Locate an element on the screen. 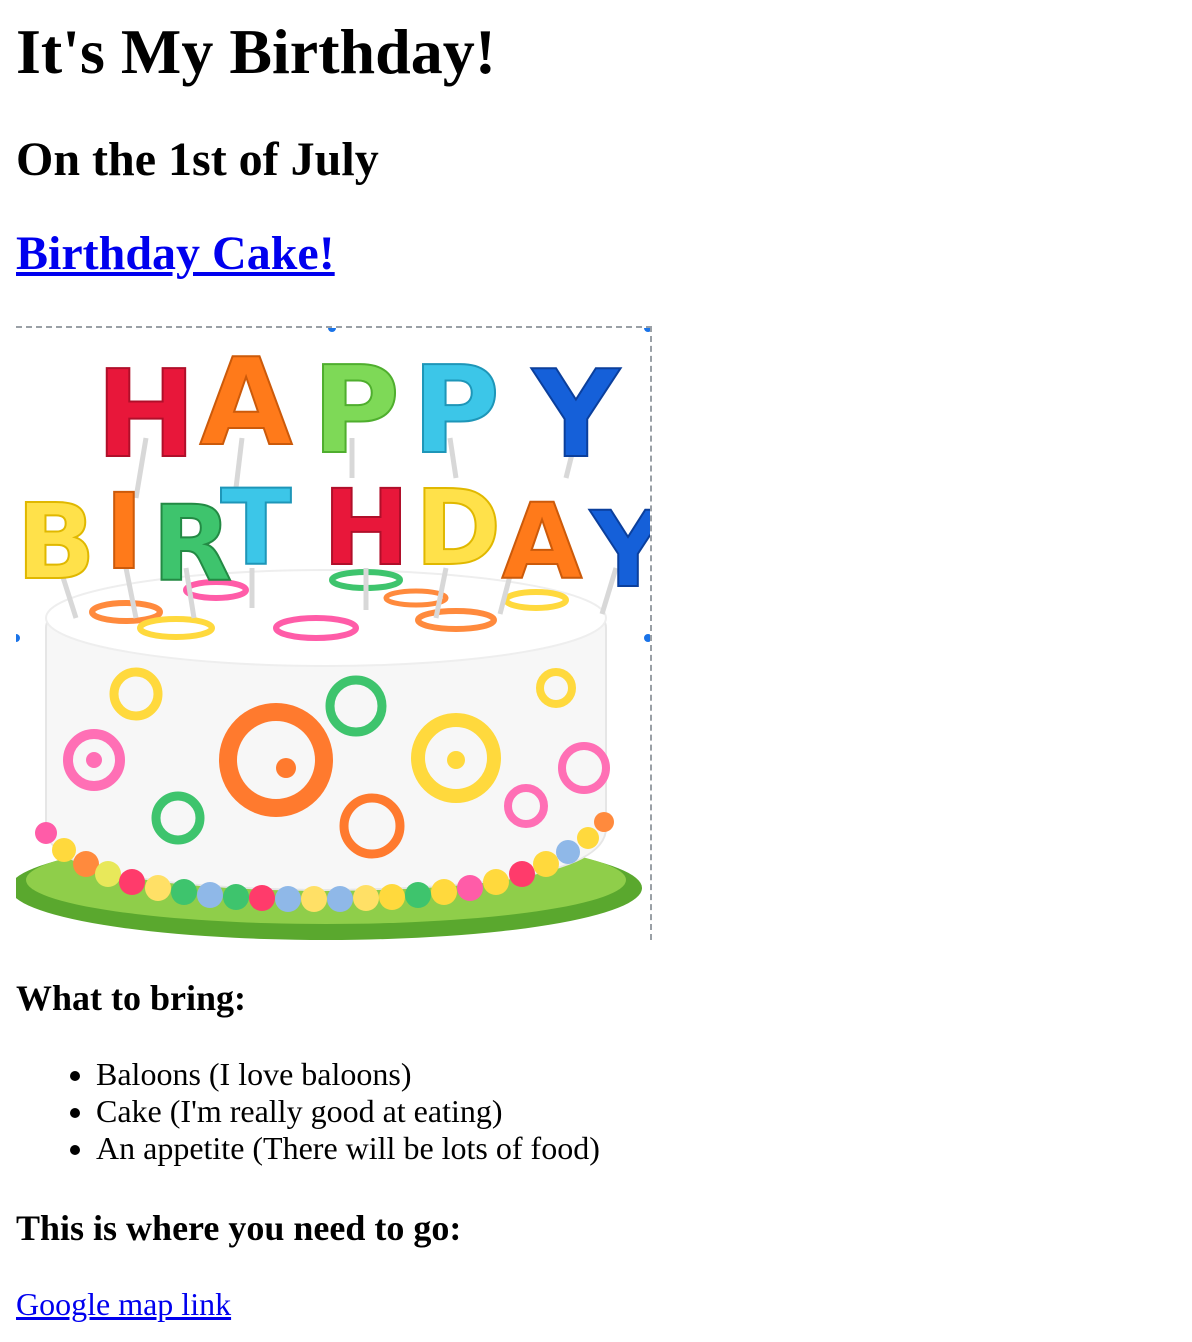 The image size is (1192, 1342). candle-letter-b: B is located at coordinates (55, 542).